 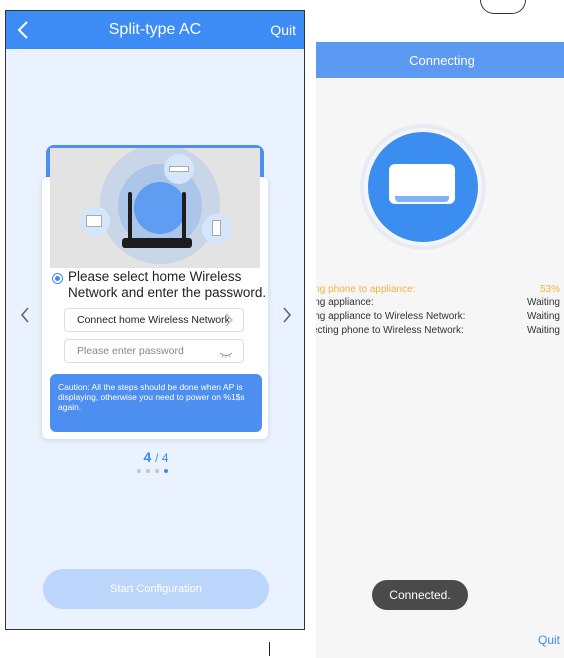 I want to click on connected-toast: Connected., so click(x=420, y=595).